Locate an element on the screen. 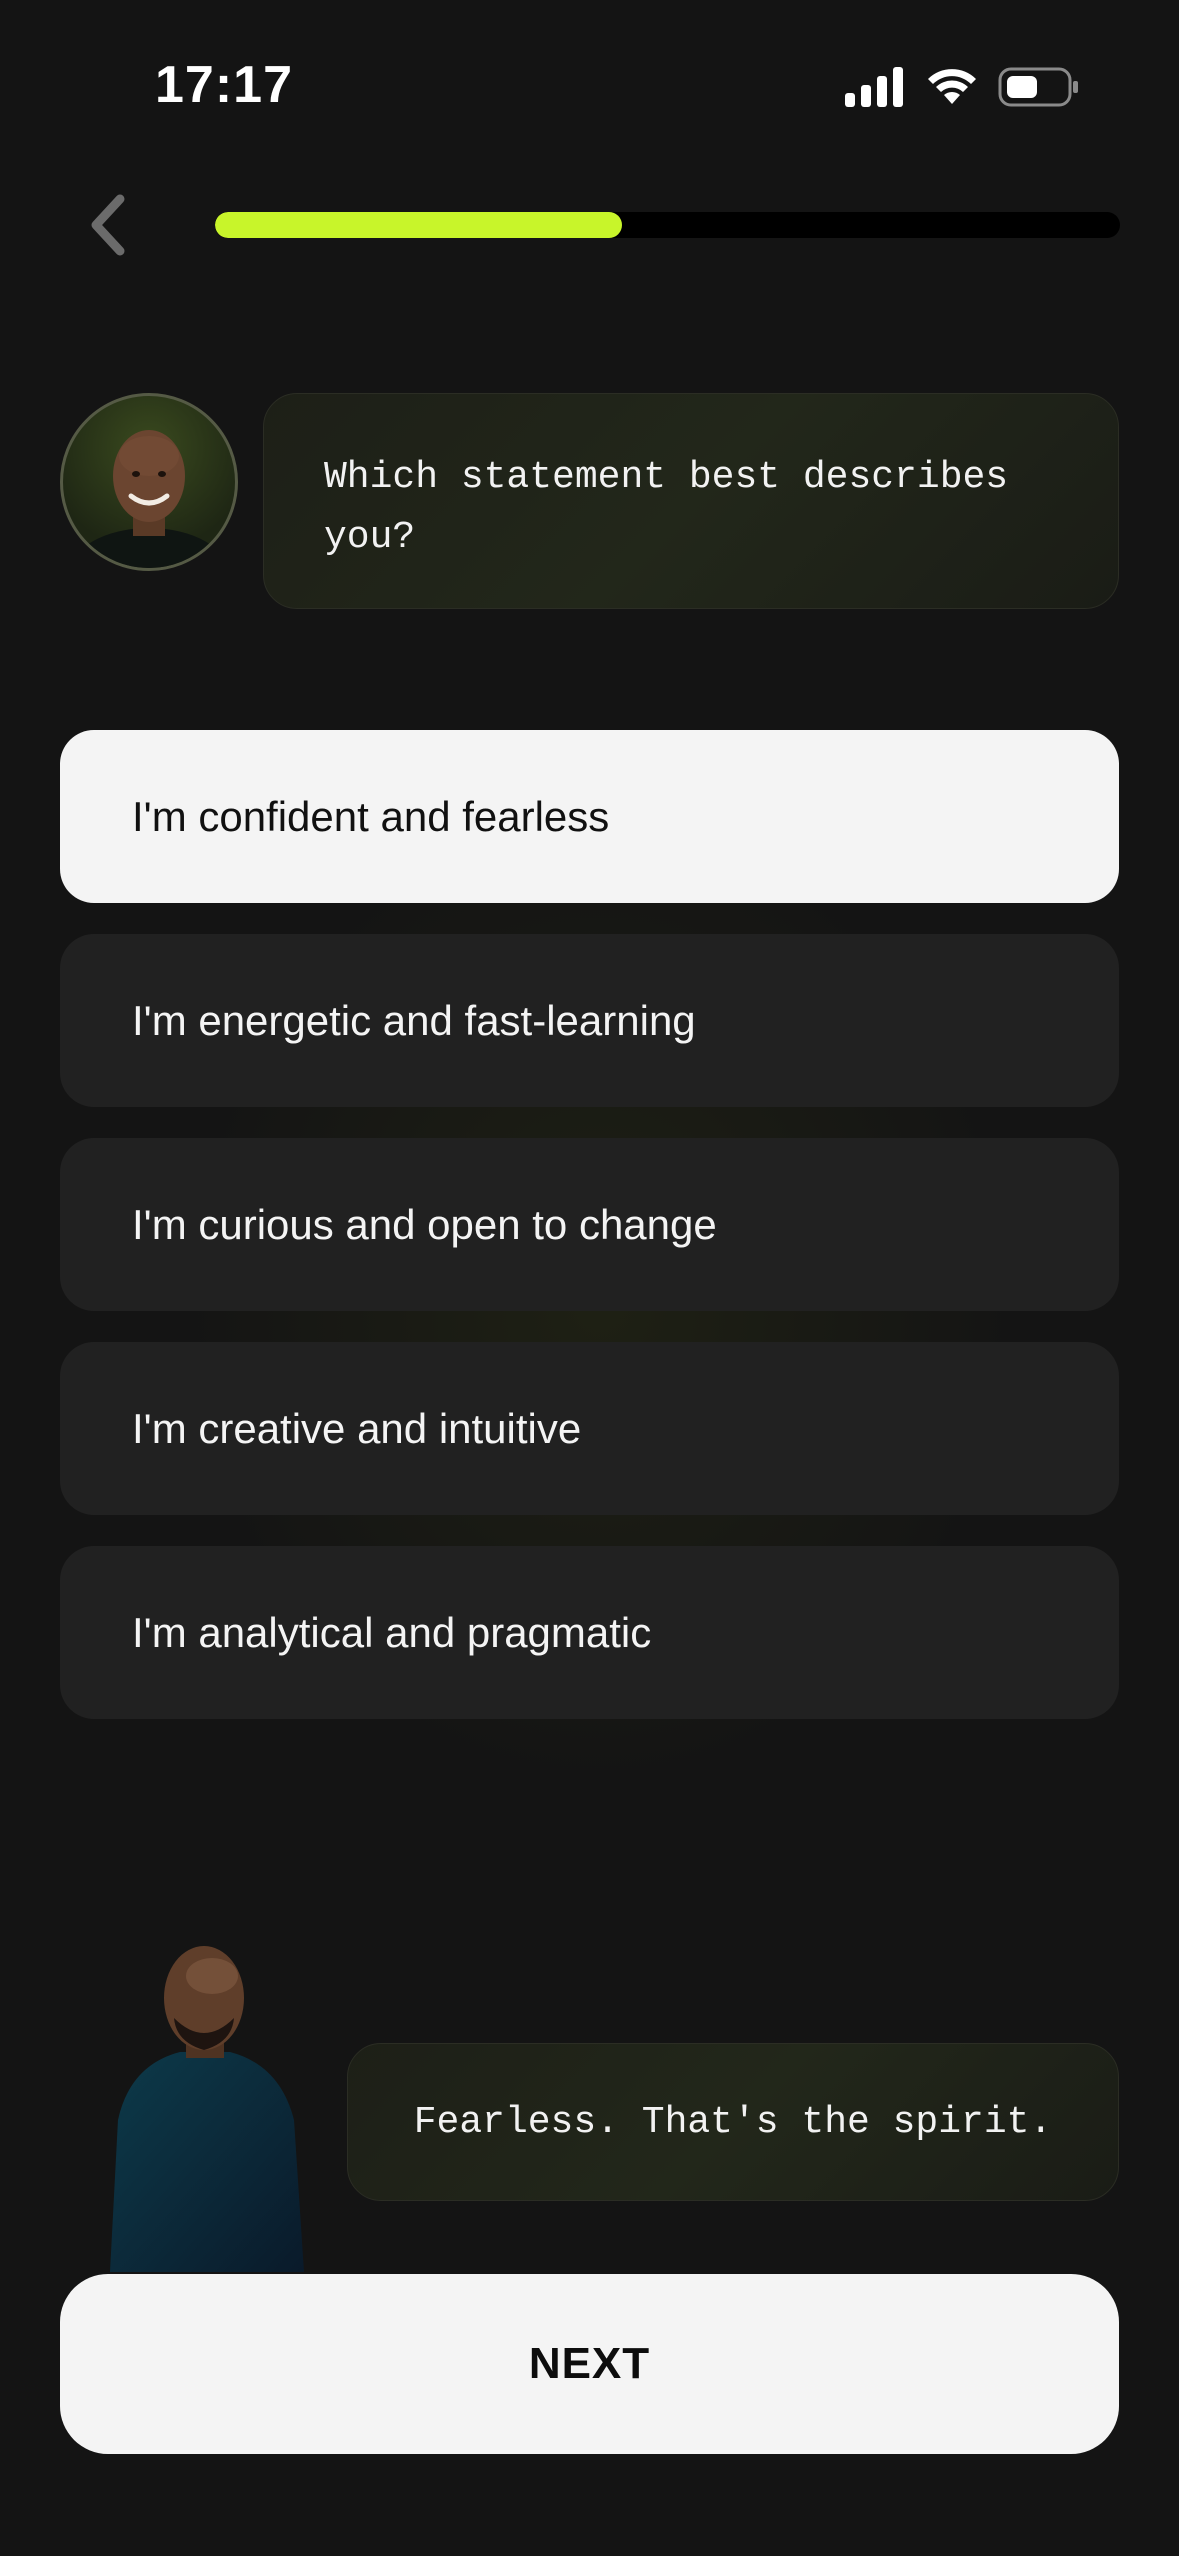 This screenshot has height=2556, width=1179. coach-portrait is located at coordinates (149, 499).